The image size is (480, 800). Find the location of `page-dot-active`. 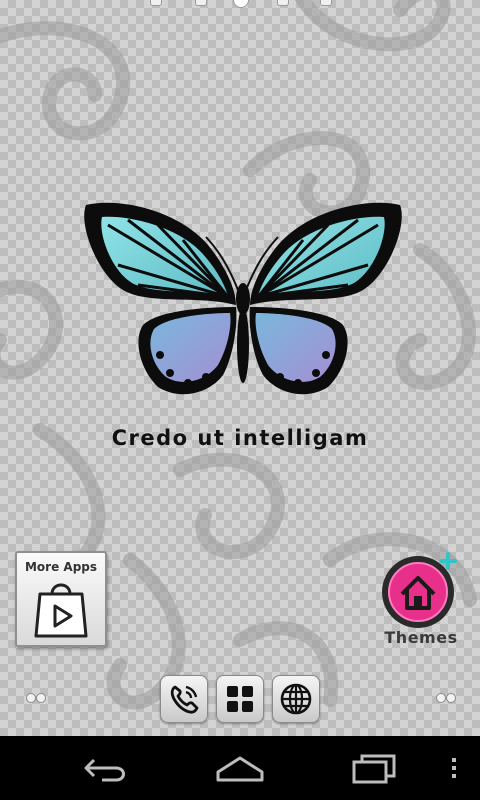

page-dot-active is located at coordinates (241, 4).